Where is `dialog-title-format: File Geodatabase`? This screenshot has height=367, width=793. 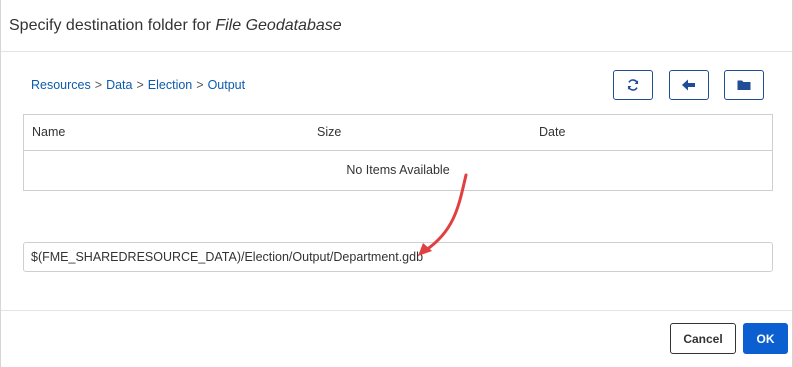
dialog-title-format: File Geodatabase is located at coordinates (278, 25).